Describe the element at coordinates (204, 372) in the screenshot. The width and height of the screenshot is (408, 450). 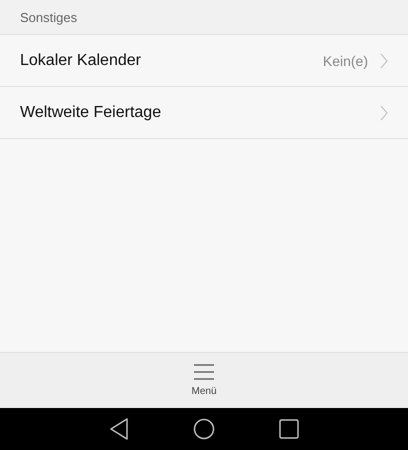
I see `menu-icon` at that location.